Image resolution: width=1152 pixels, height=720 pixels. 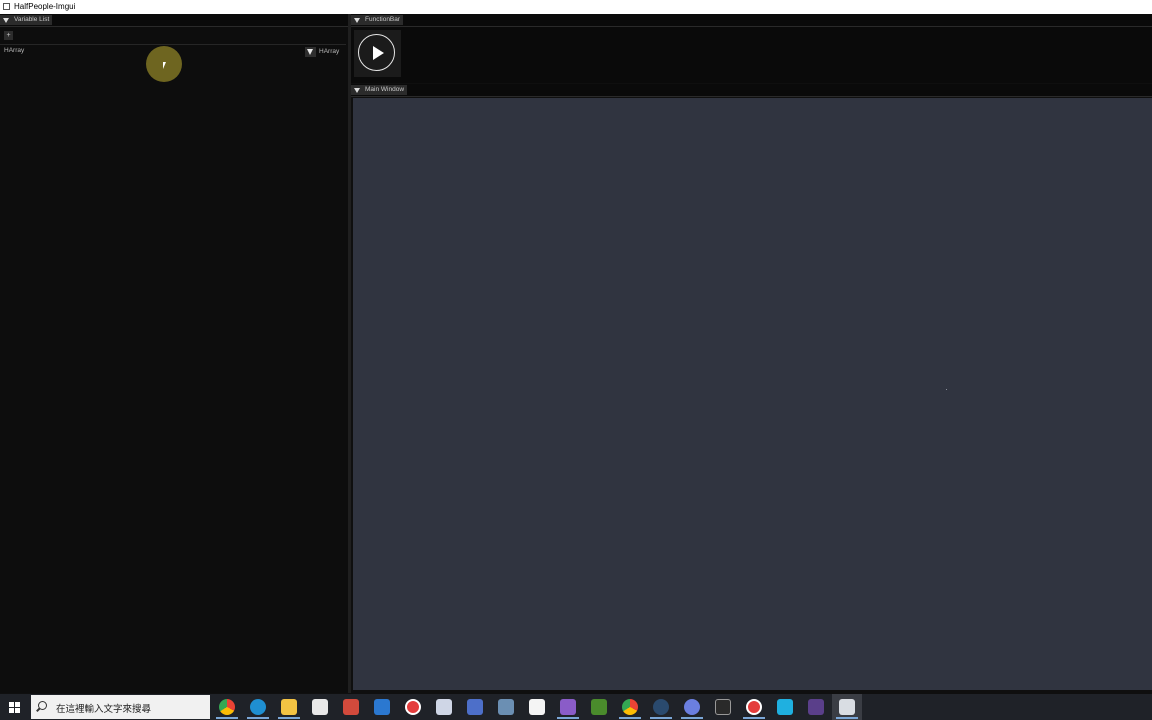 I want to click on title-bar: HalfPeople-Imgui, so click(x=576, y=7).